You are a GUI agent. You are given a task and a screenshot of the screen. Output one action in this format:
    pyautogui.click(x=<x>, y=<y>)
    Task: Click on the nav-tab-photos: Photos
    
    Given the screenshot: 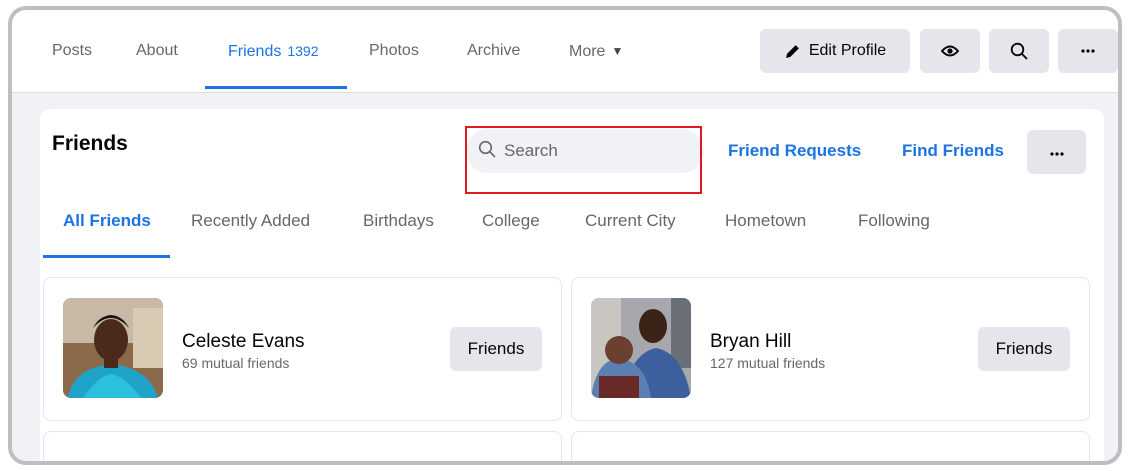 What is the action you would take?
    pyautogui.click(x=394, y=51)
    